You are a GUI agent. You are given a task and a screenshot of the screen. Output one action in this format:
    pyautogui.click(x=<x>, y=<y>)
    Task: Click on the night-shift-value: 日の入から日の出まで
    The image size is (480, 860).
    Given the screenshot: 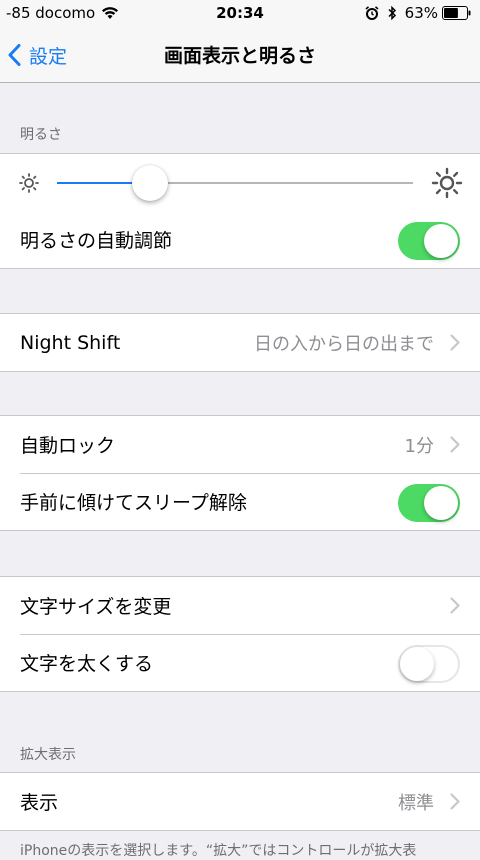 What is the action you would take?
    pyautogui.click(x=344, y=344)
    